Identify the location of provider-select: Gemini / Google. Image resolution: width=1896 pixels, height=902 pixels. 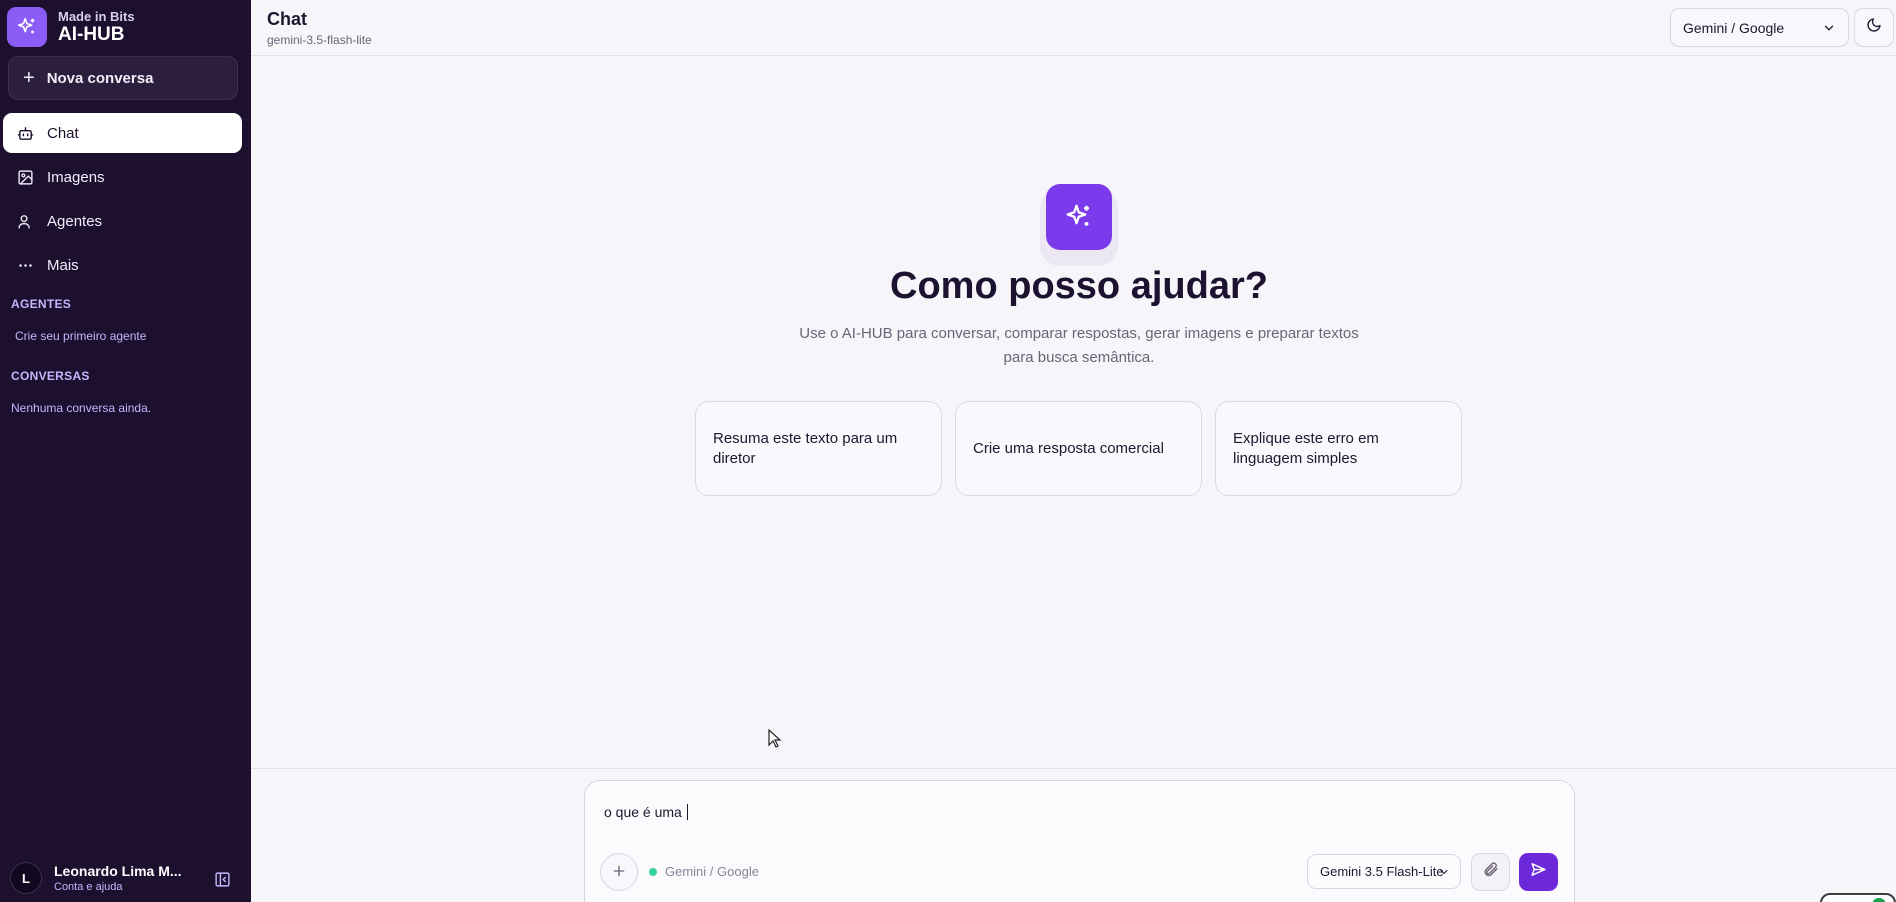
(1759, 27).